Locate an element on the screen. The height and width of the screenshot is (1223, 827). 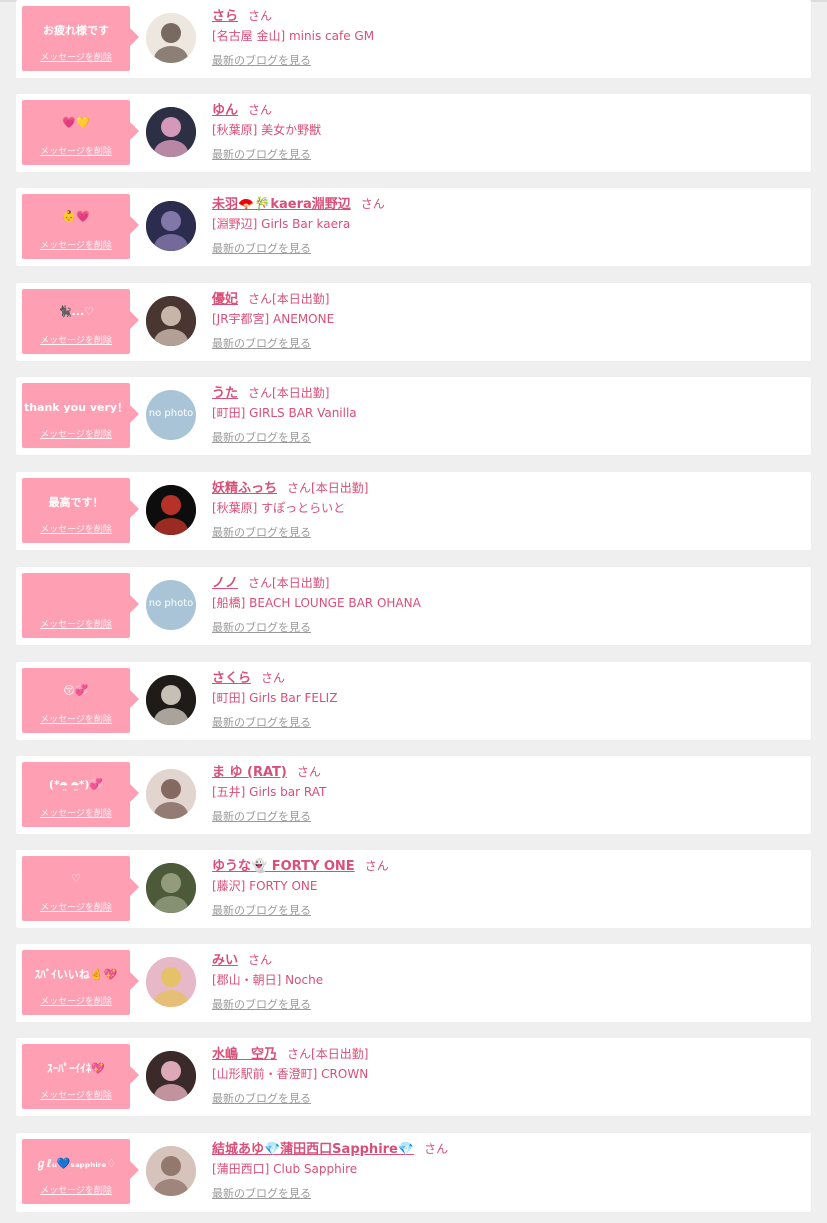
message-bubble: ♡ メッセージを削除 is located at coordinates (80, 888).